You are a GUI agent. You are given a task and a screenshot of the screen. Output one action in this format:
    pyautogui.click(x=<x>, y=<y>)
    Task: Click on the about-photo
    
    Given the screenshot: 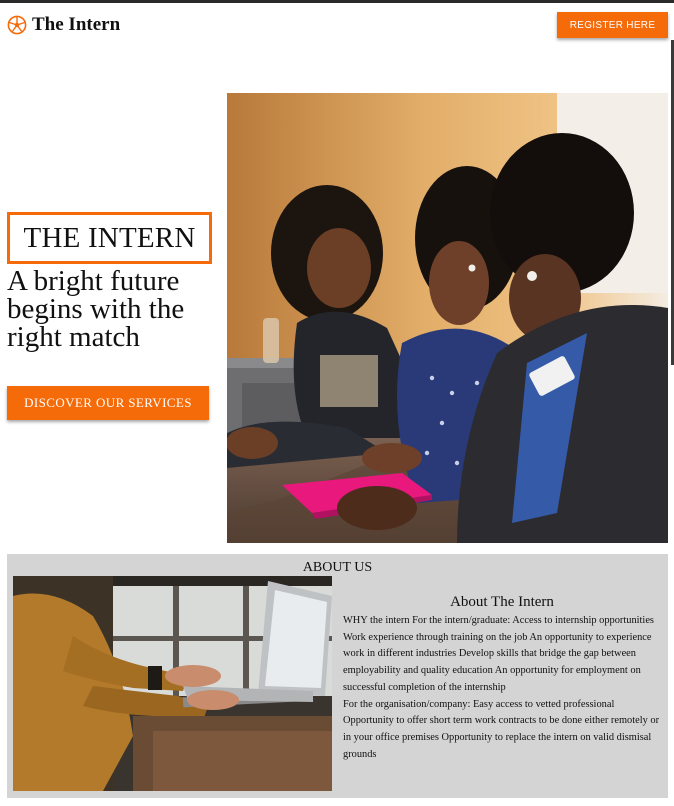 What is the action you would take?
    pyautogui.click(x=172, y=683)
    